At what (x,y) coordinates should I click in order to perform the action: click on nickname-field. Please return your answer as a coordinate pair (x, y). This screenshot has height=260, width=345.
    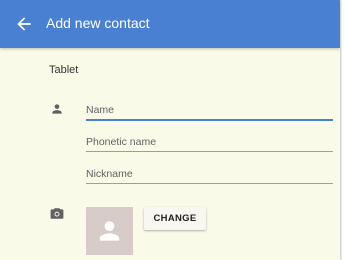
    Looking at the image, I should click on (209, 175).